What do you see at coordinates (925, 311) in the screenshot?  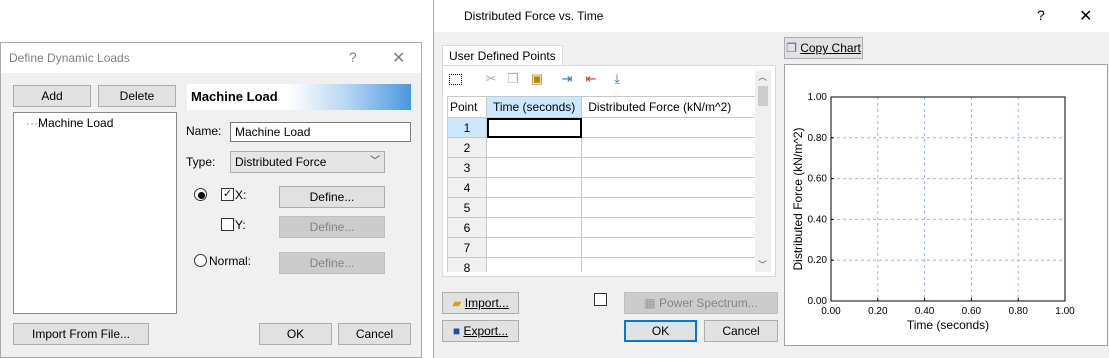 I see `x-tick-label: 0.40` at bounding box center [925, 311].